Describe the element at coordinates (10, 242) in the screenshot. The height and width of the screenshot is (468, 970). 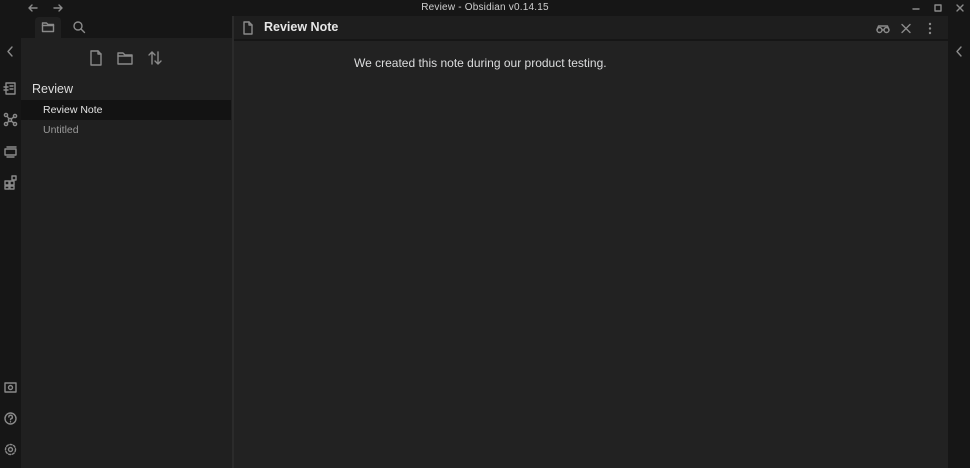
I see `left-ribbon` at that location.